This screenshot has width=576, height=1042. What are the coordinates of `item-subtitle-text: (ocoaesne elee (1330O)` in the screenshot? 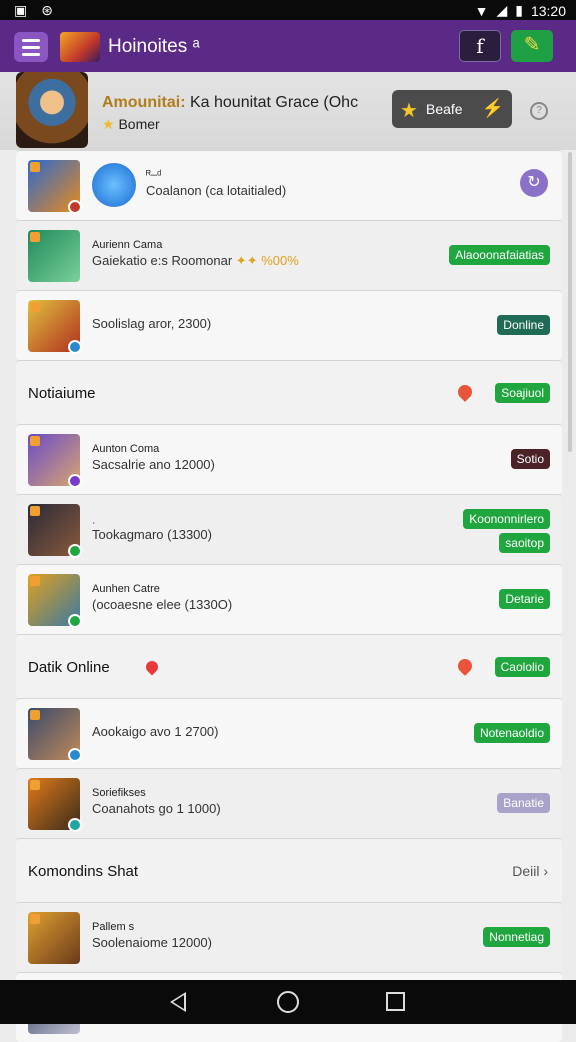 It's located at (162, 604).